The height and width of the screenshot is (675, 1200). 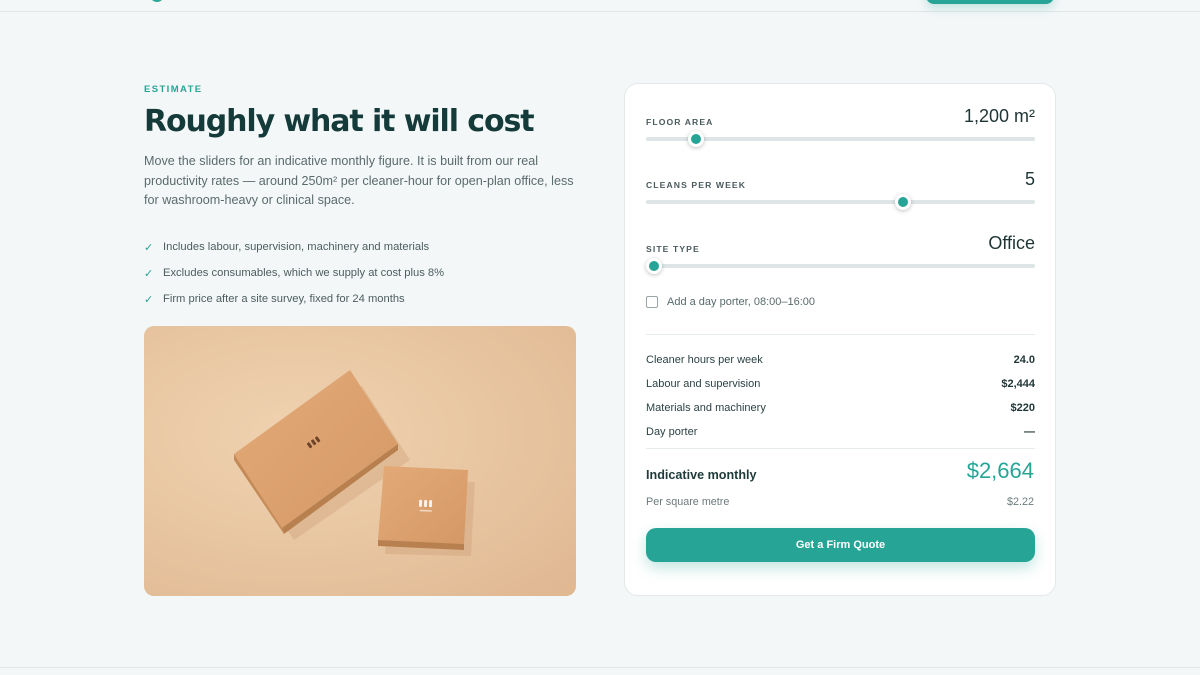 I want to click on header-cta-button, so click(x=990, y=2).